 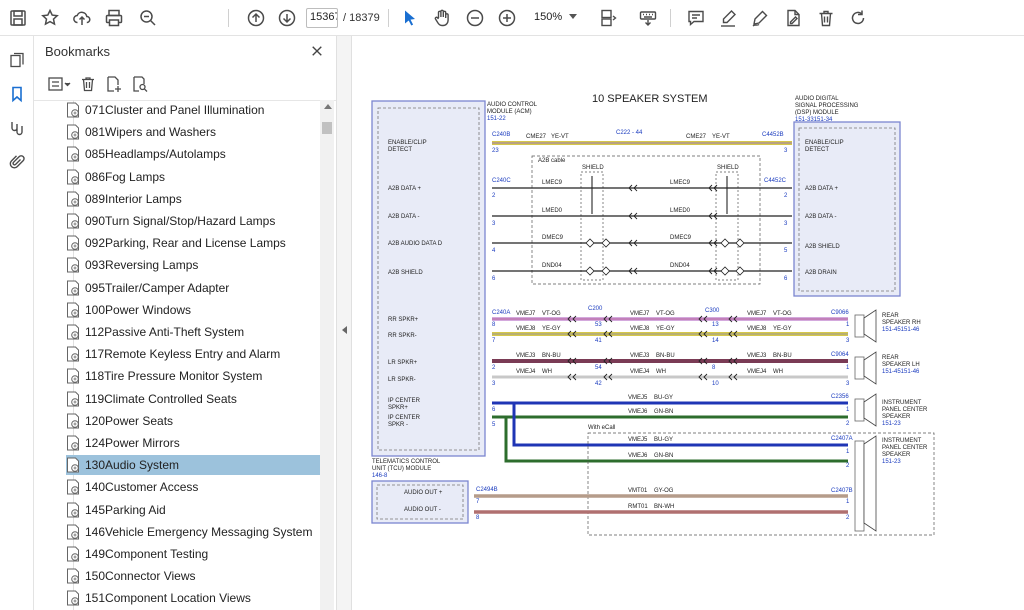 What do you see at coordinates (663, 398) in the screenshot?
I see `wire-bugy-a: BU-GY` at bounding box center [663, 398].